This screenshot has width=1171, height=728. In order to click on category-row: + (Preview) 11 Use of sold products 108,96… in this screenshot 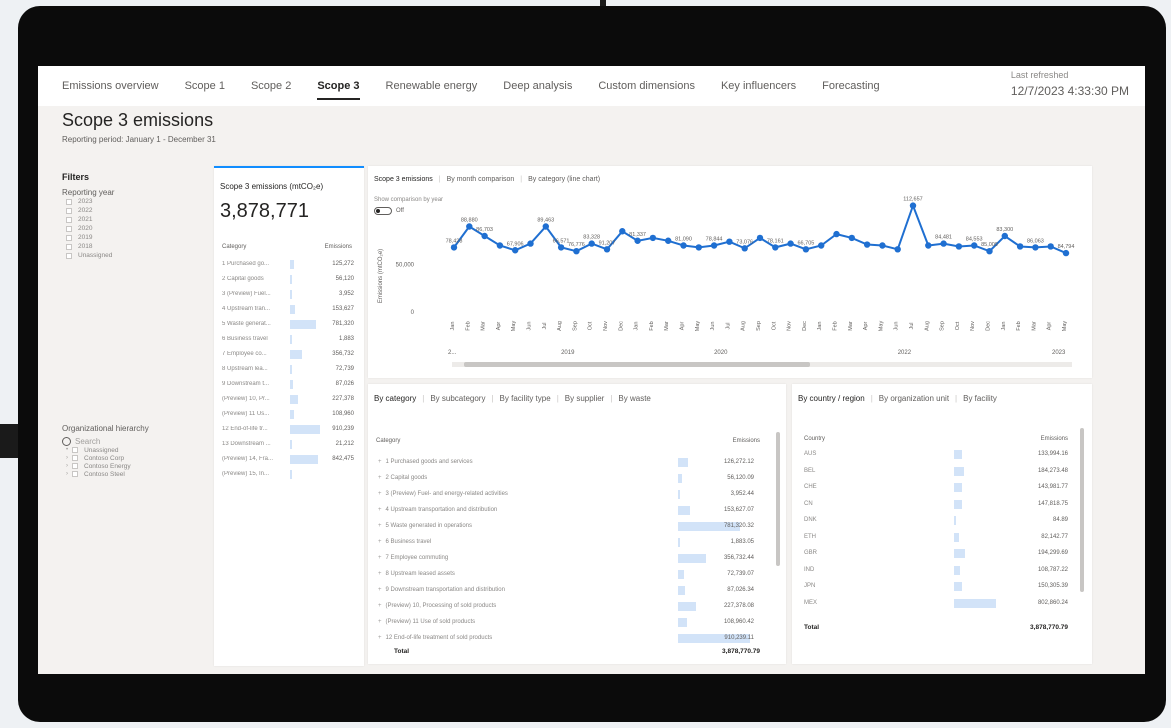, I will do `click(566, 622)`.